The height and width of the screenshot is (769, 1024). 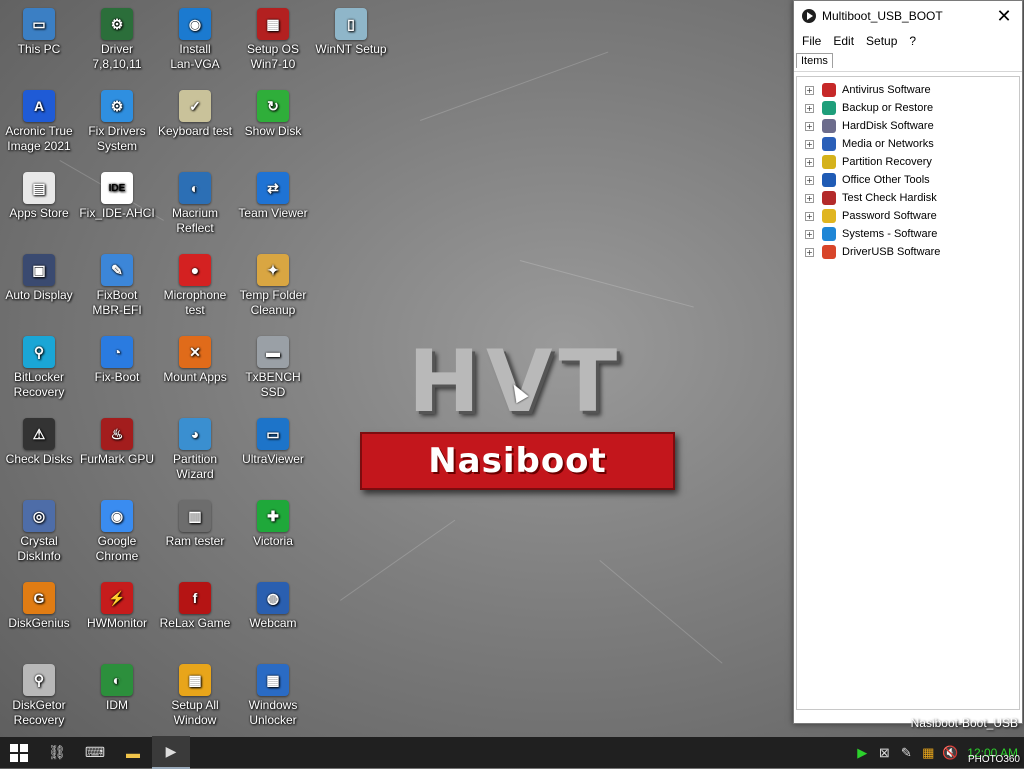 I want to click on desktop-icon: ◎ Crystal DiskInfo, so click(x=39, y=532).